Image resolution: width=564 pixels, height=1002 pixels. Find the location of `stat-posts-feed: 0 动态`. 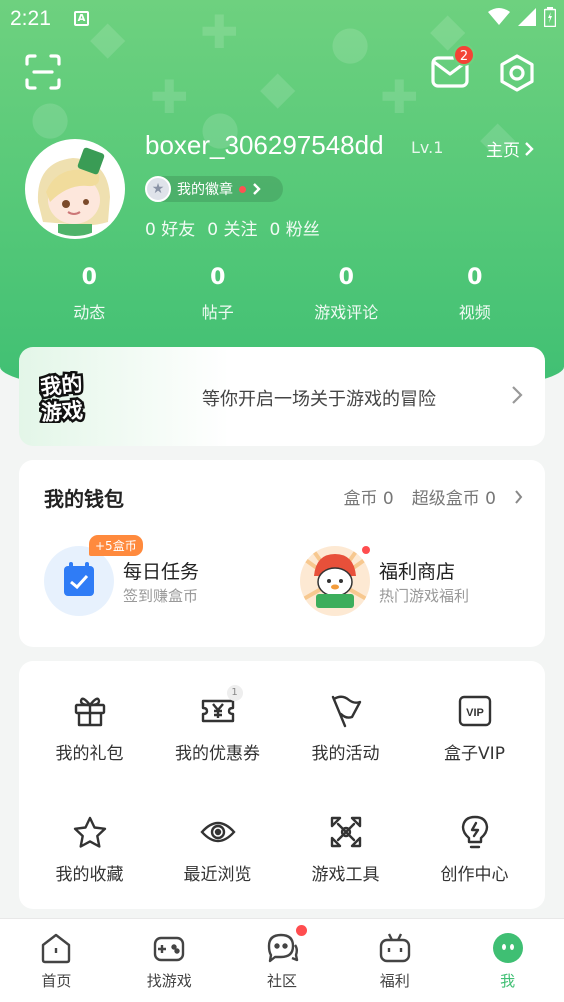

stat-posts-feed: 0 动态 is located at coordinates (89, 294).